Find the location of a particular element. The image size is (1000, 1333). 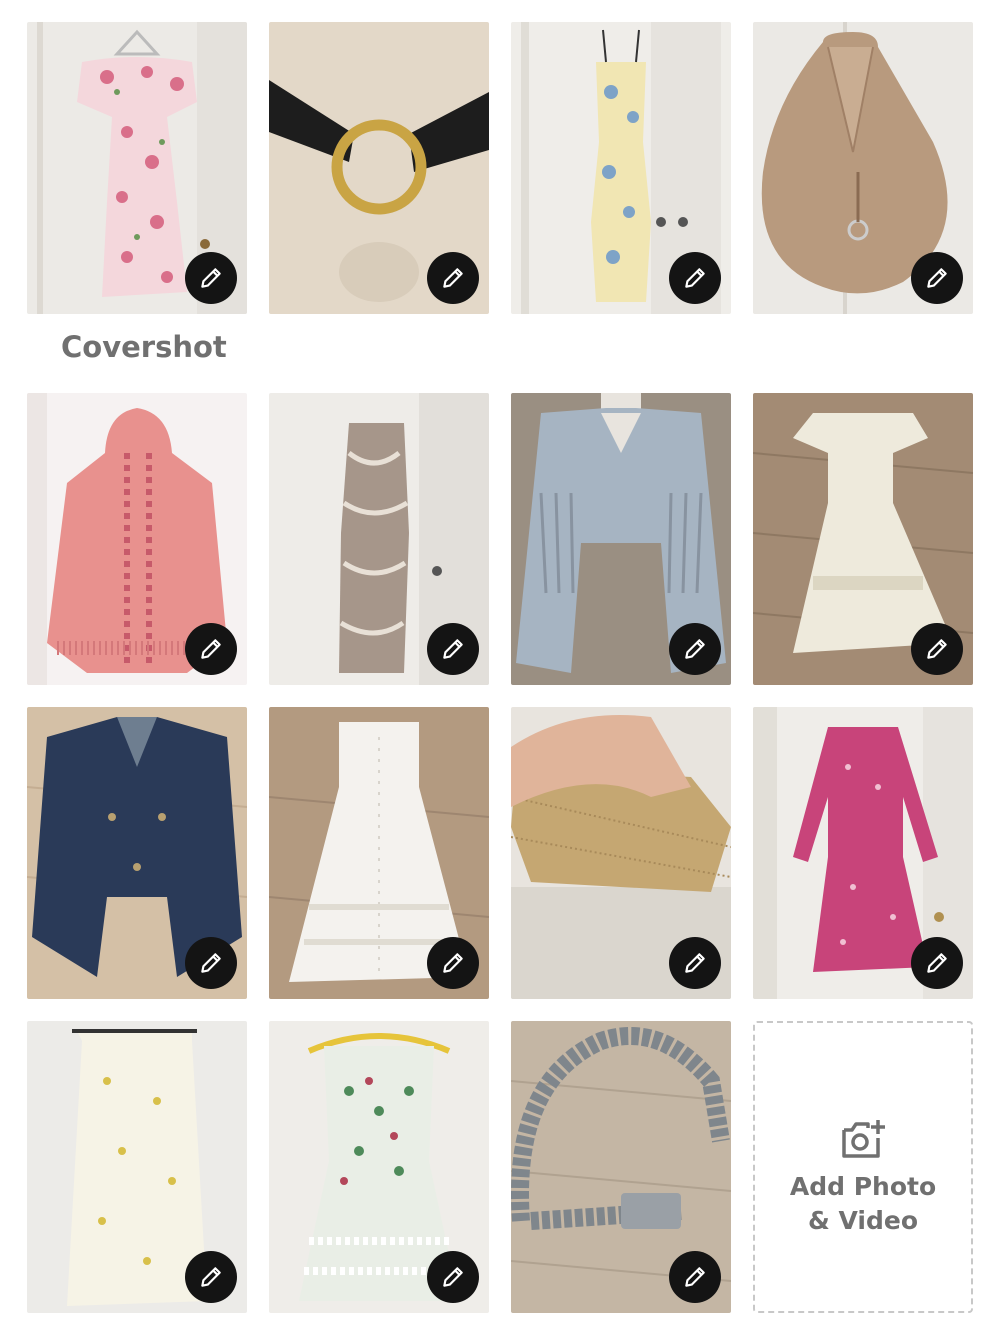

add-photo-video-button: Add Photo & Video is located at coordinates (863, 1167).